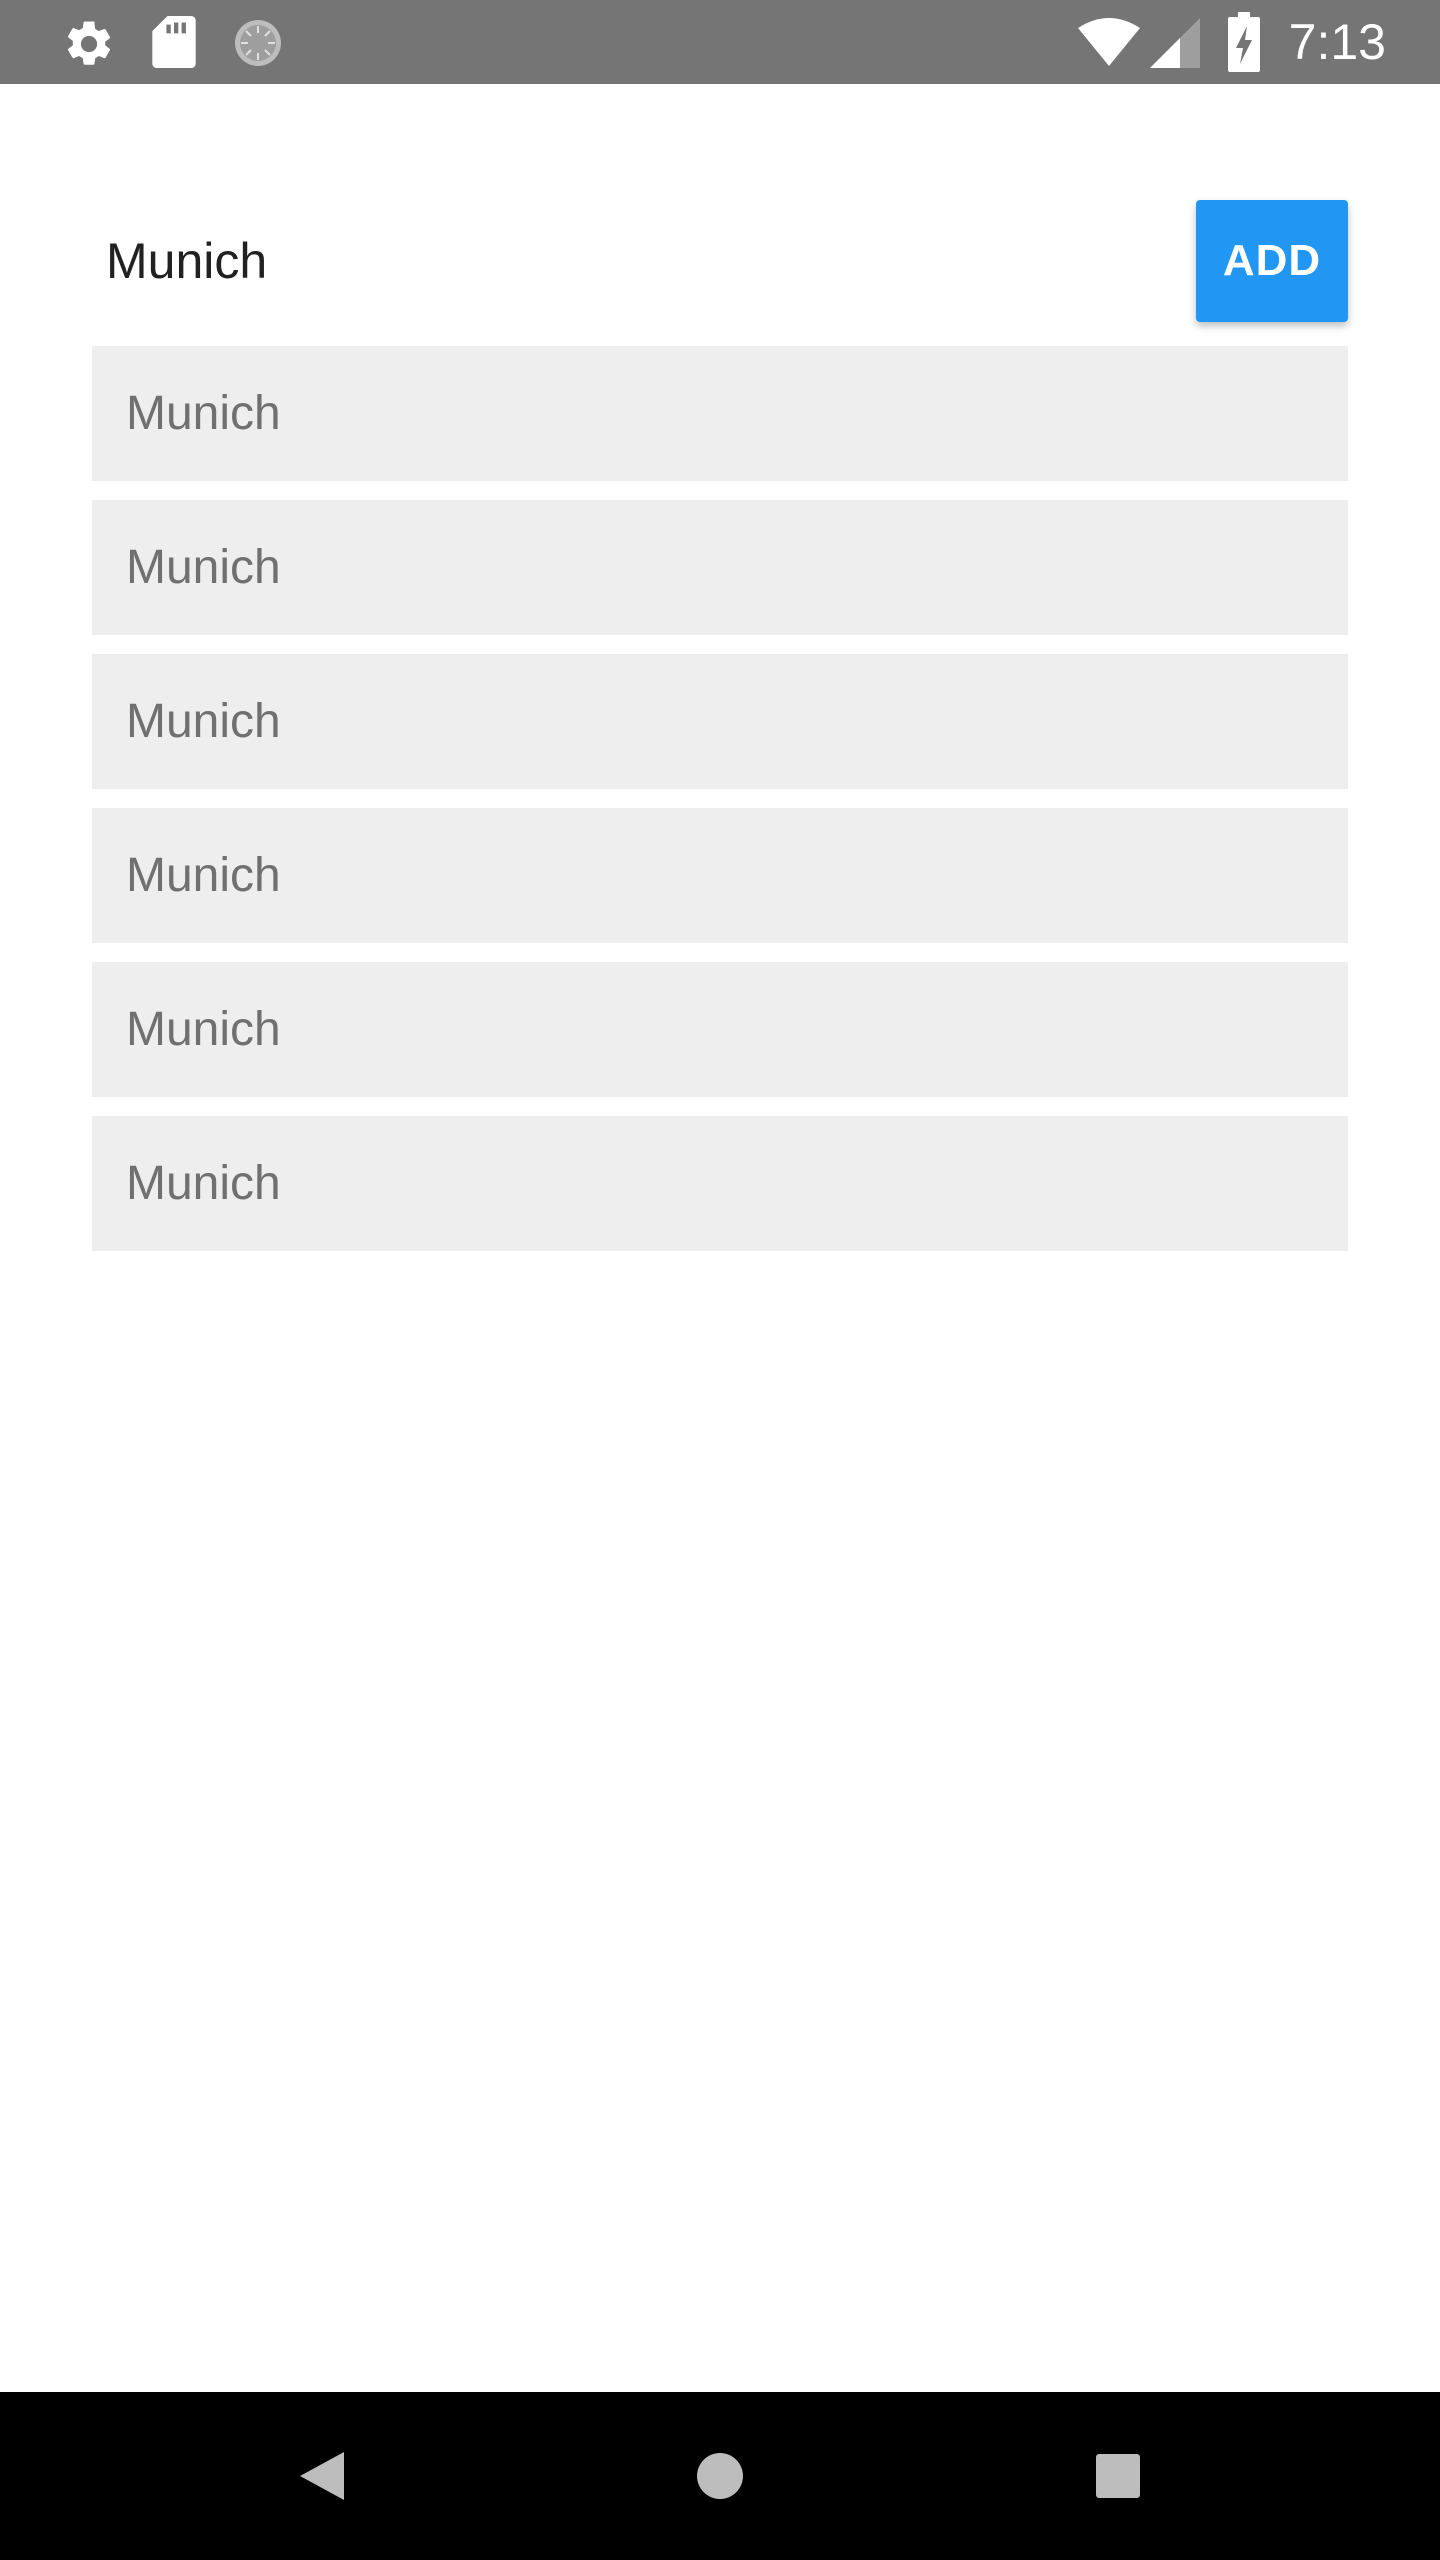 This screenshot has width=1440, height=2560. What do you see at coordinates (1244, 42) in the screenshot?
I see `battery-charging-icon` at bounding box center [1244, 42].